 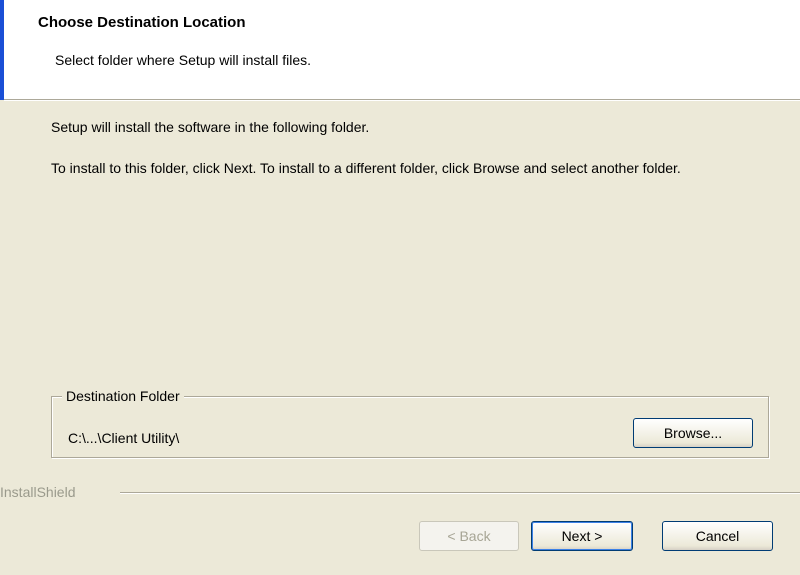 What do you see at coordinates (717, 536) in the screenshot?
I see `cancel-button: Cancel` at bounding box center [717, 536].